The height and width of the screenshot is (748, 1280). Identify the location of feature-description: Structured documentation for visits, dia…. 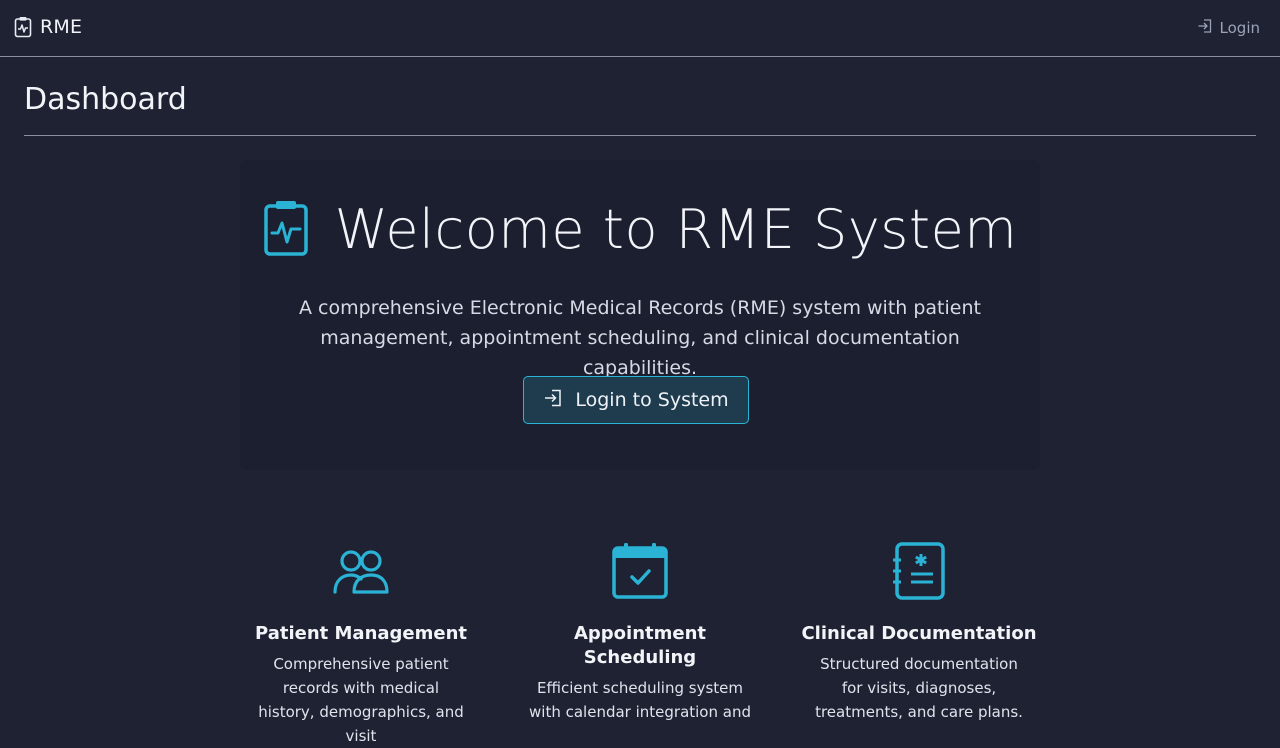
(919, 688).